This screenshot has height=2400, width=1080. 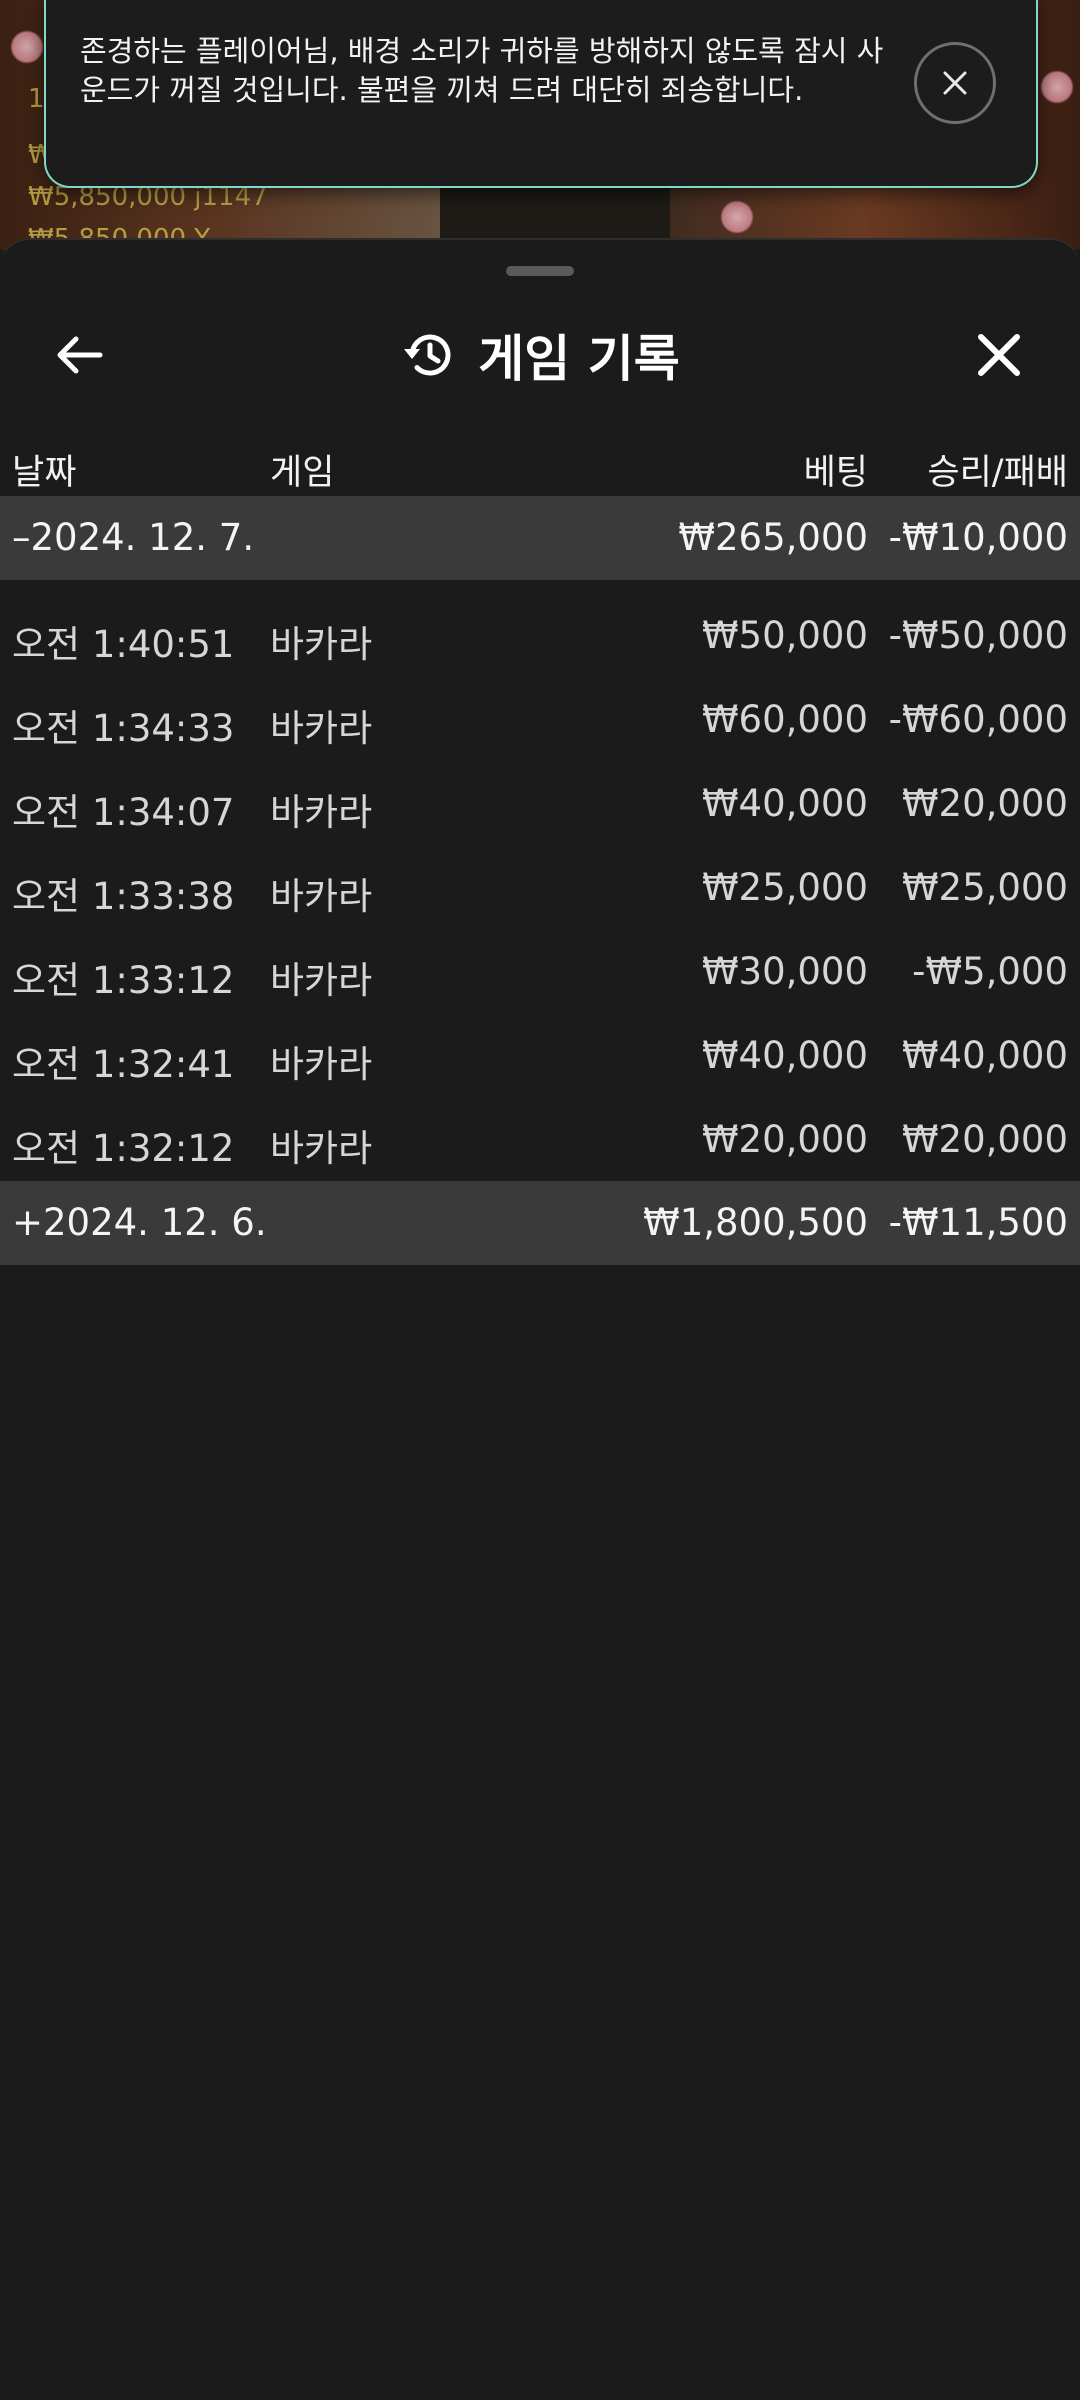 What do you see at coordinates (990, 971) in the screenshot?
I see `row-result: -₩5,000` at bounding box center [990, 971].